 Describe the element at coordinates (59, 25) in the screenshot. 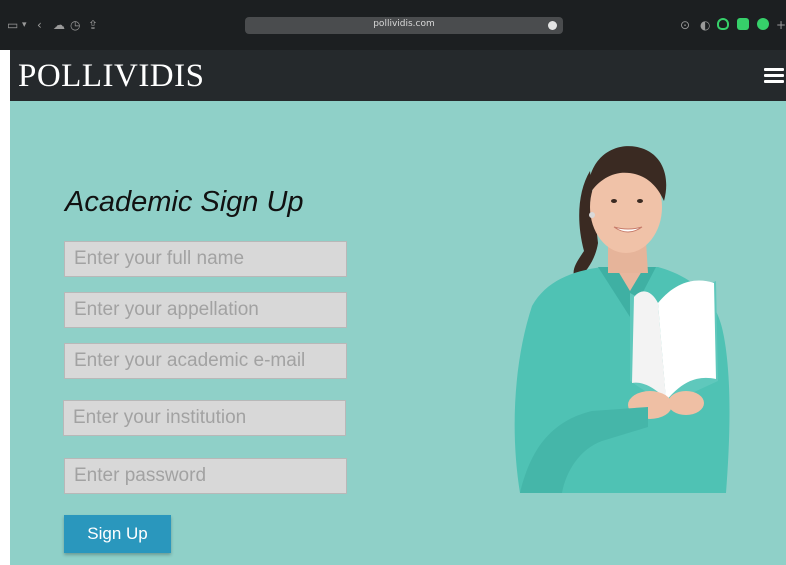

I see `cloud-icon: ☁` at that location.